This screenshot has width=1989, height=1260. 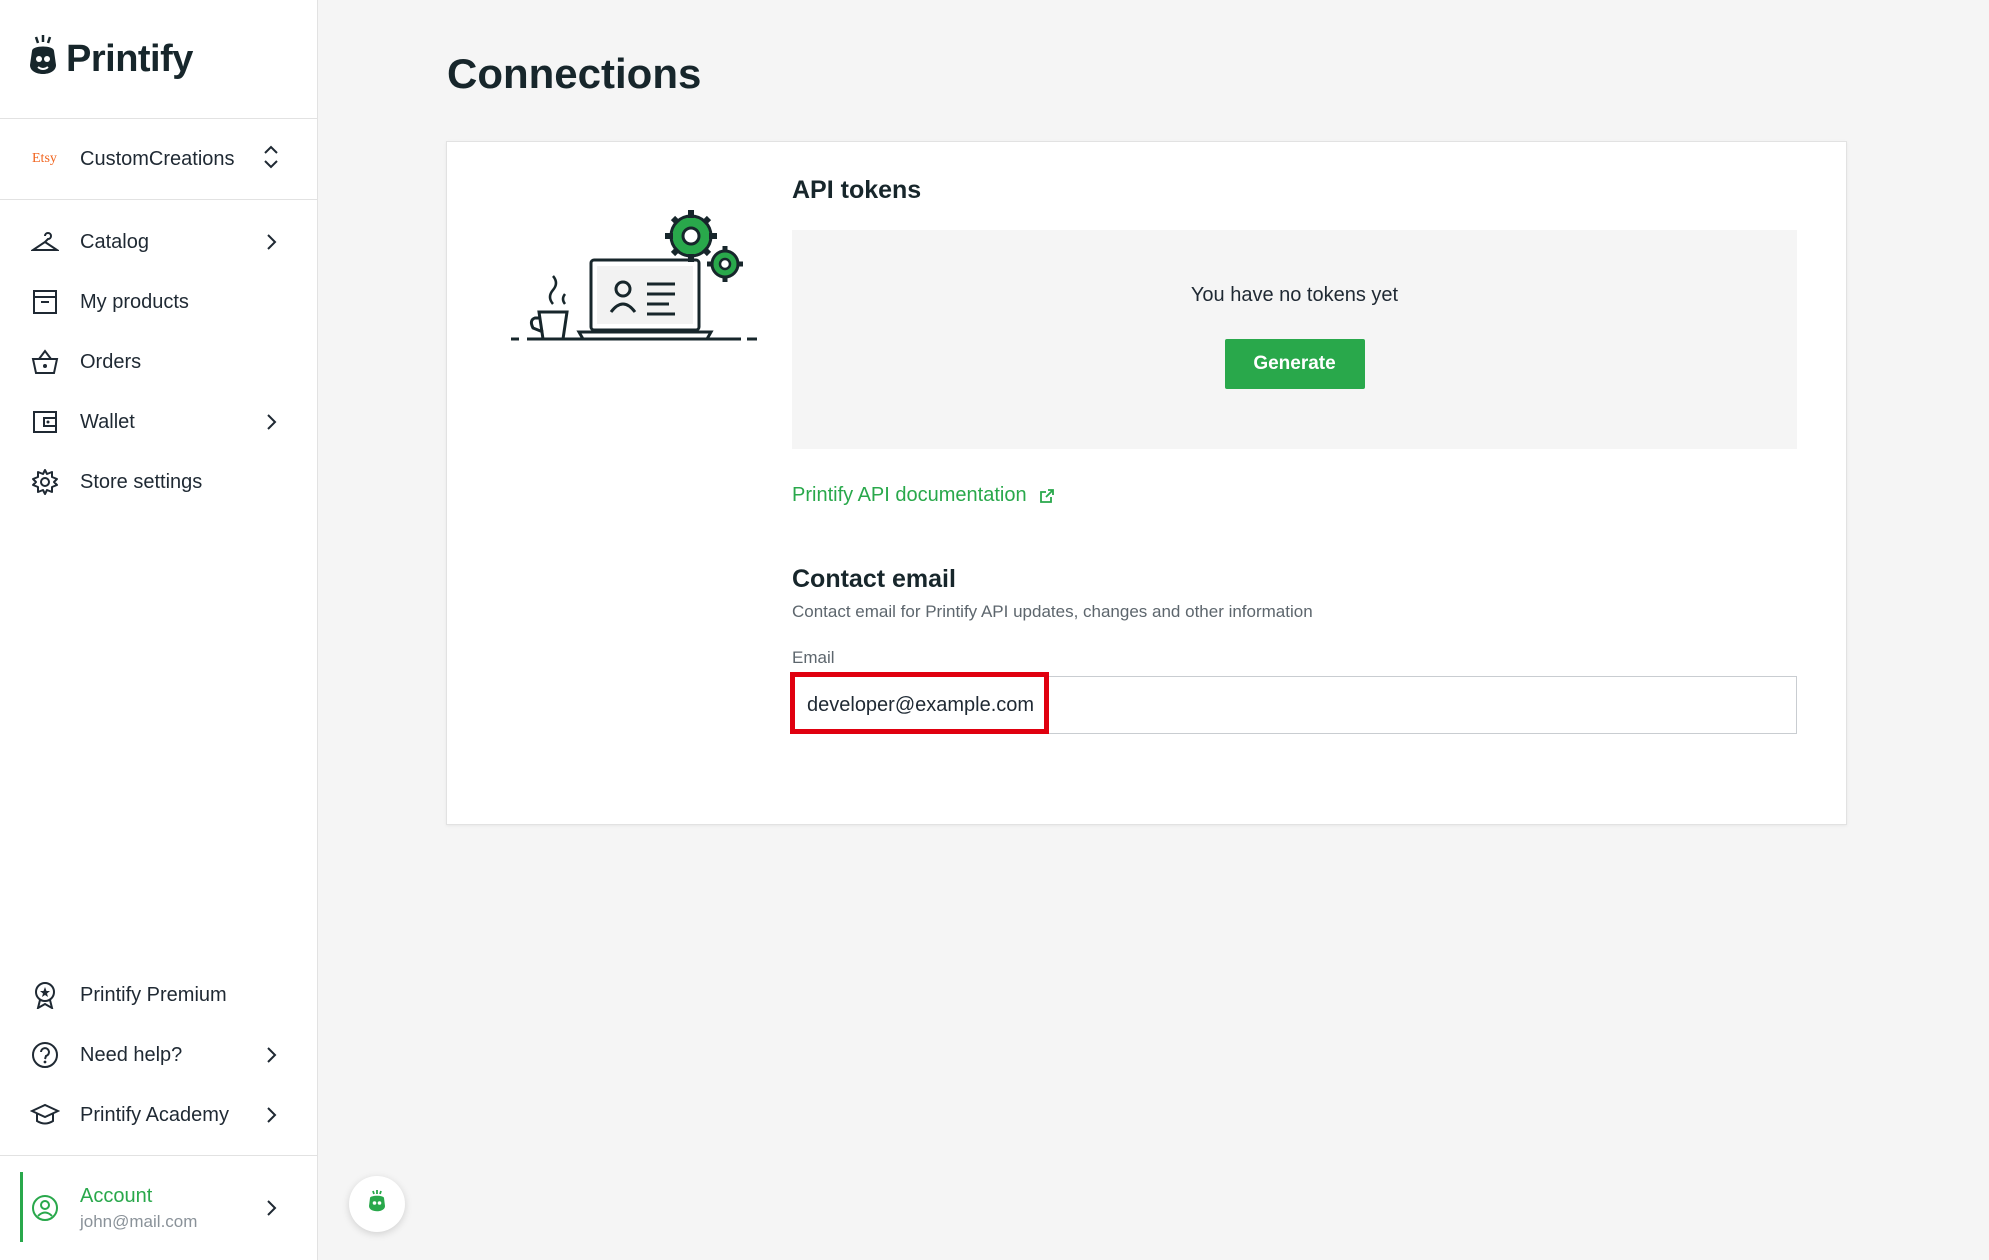 I want to click on sidebar-item-label: My products, so click(x=134, y=301).